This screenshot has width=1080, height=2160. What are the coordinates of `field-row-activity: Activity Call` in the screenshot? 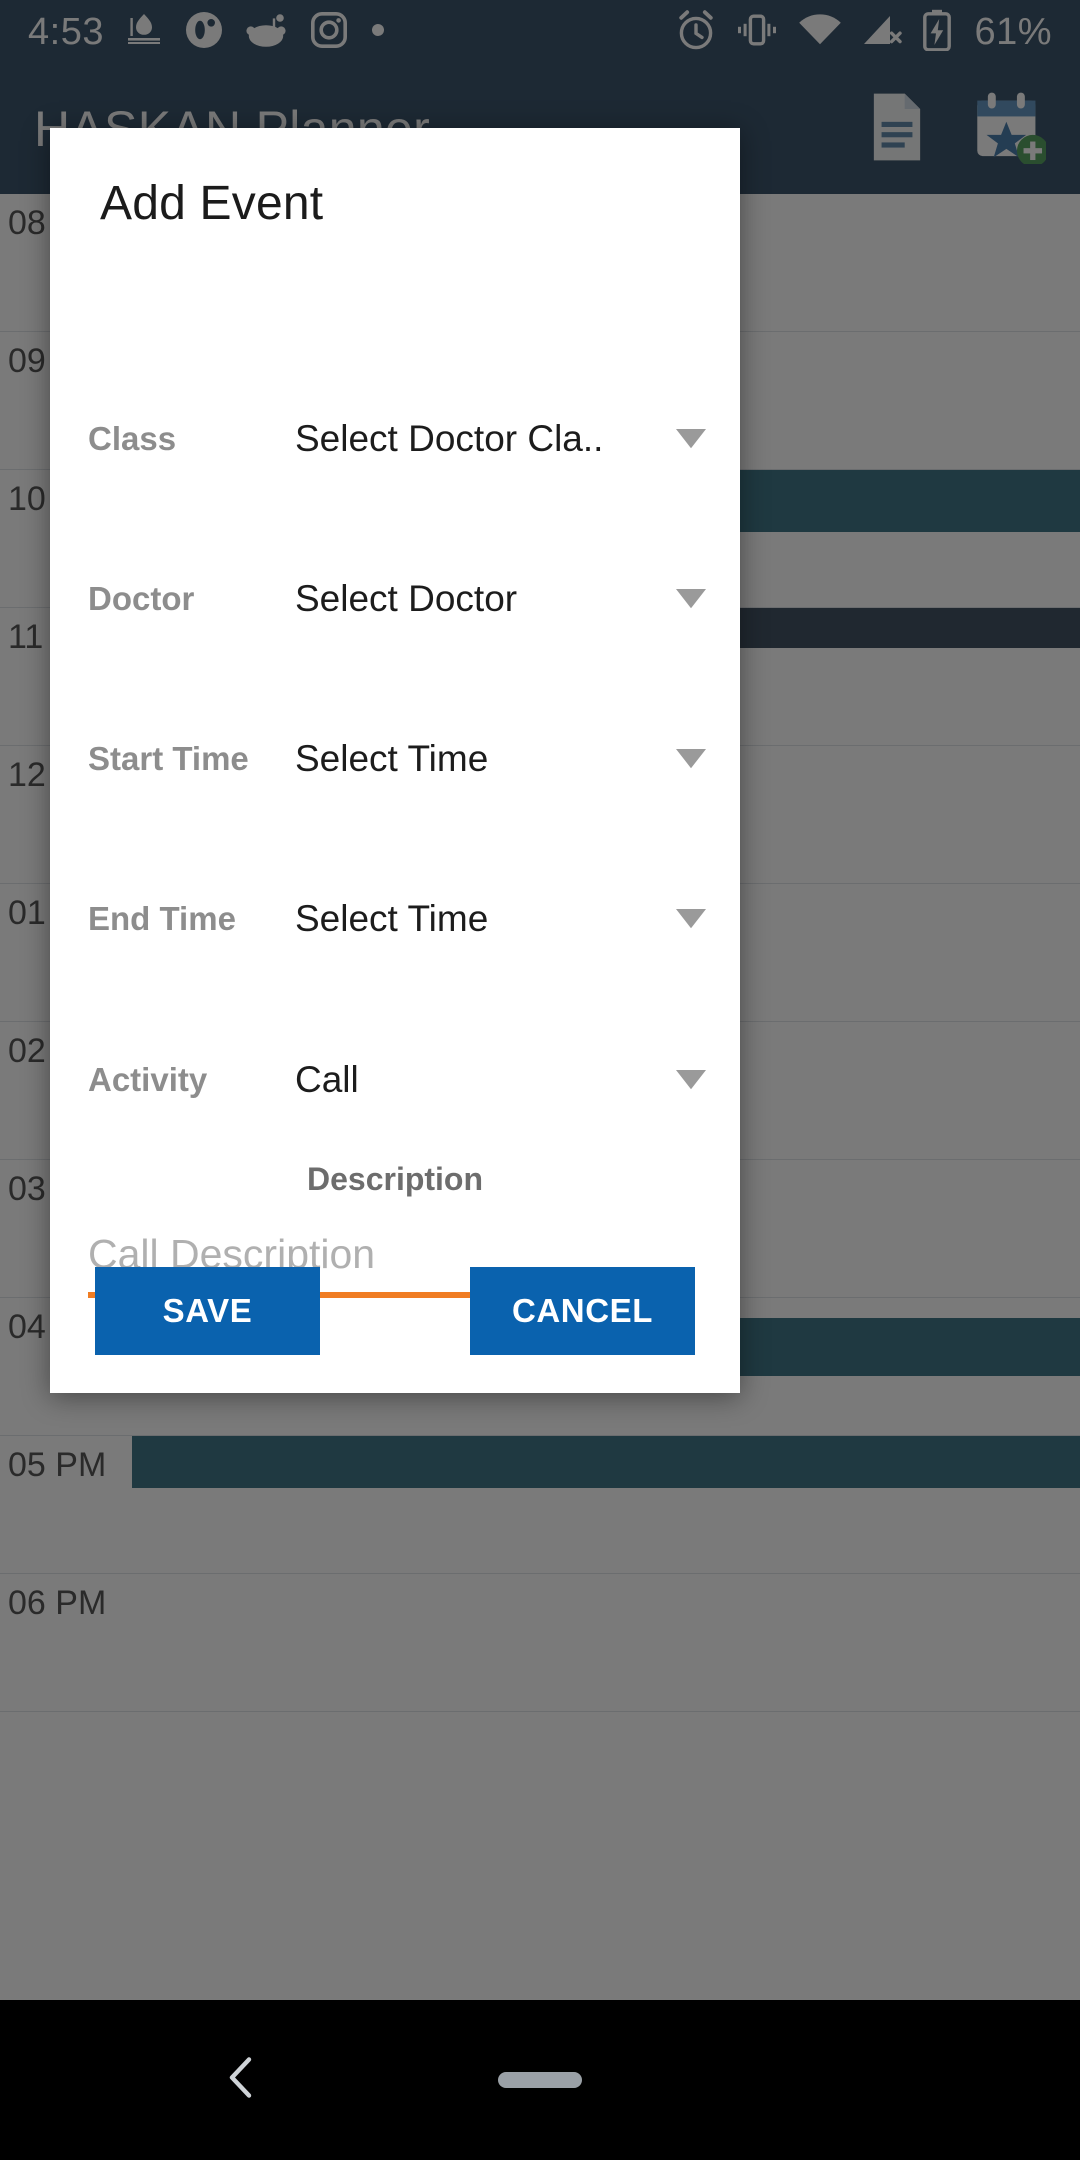 It's located at (395, 1080).